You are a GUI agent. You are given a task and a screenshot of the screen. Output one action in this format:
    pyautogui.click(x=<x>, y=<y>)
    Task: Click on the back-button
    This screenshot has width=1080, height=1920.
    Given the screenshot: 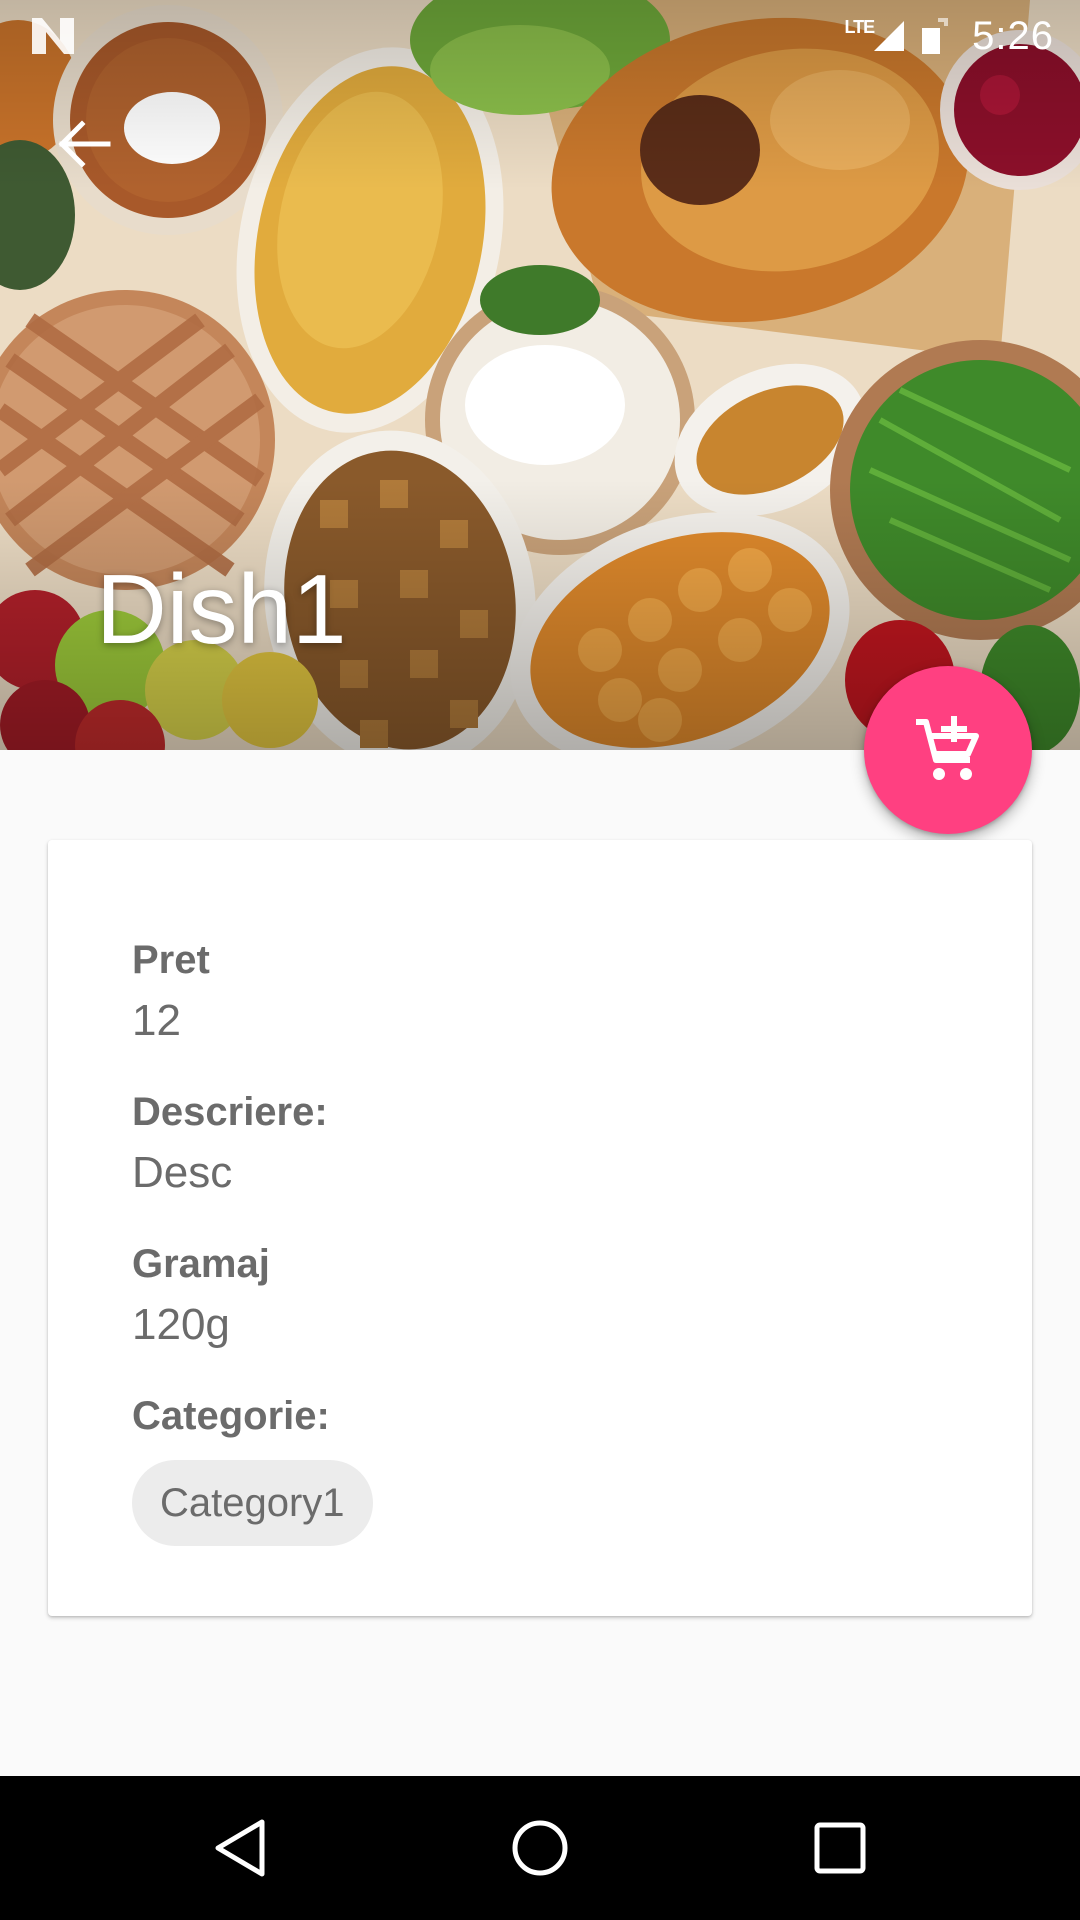 What is the action you would take?
    pyautogui.click(x=84, y=144)
    